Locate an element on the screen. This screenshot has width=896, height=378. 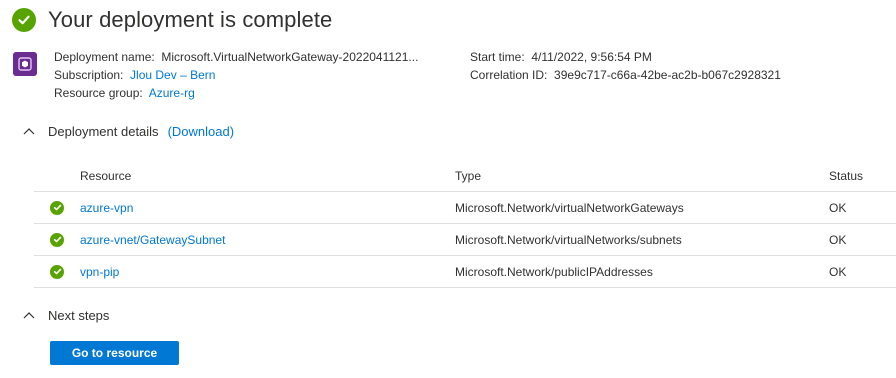
deployment-header: Your deployment is complete is located at coordinates (172, 20).